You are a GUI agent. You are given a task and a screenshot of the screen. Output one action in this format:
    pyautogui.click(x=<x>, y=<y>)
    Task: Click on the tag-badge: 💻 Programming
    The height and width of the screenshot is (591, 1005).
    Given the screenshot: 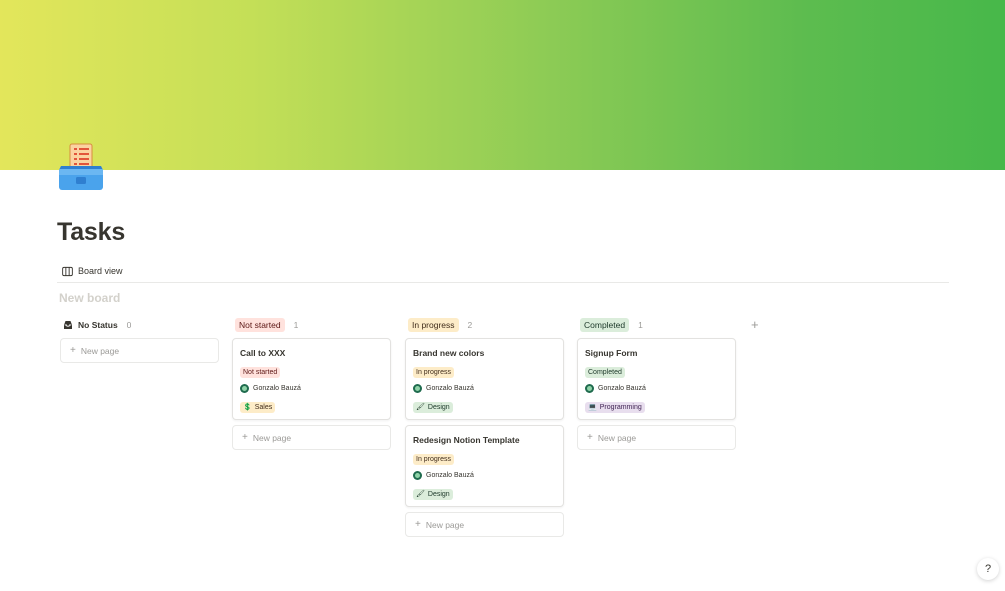 What is the action you would take?
    pyautogui.click(x=615, y=407)
    